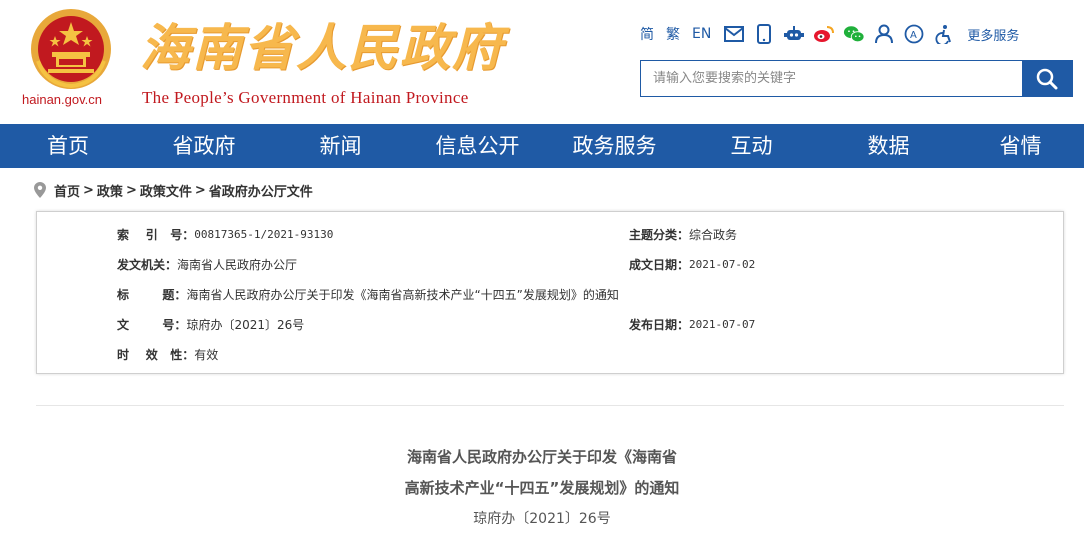  Describe the element at coordinates (261, 190) in the screenshot. I see `breadcrumb-item-office-documents: 省政府办公厅文件` at that location.